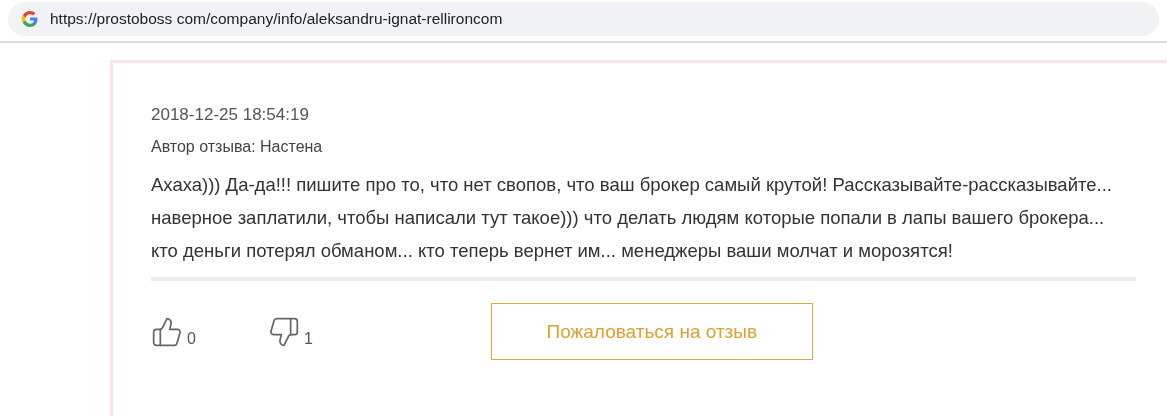  I want to click on like-button: 0, so click(173, 331).